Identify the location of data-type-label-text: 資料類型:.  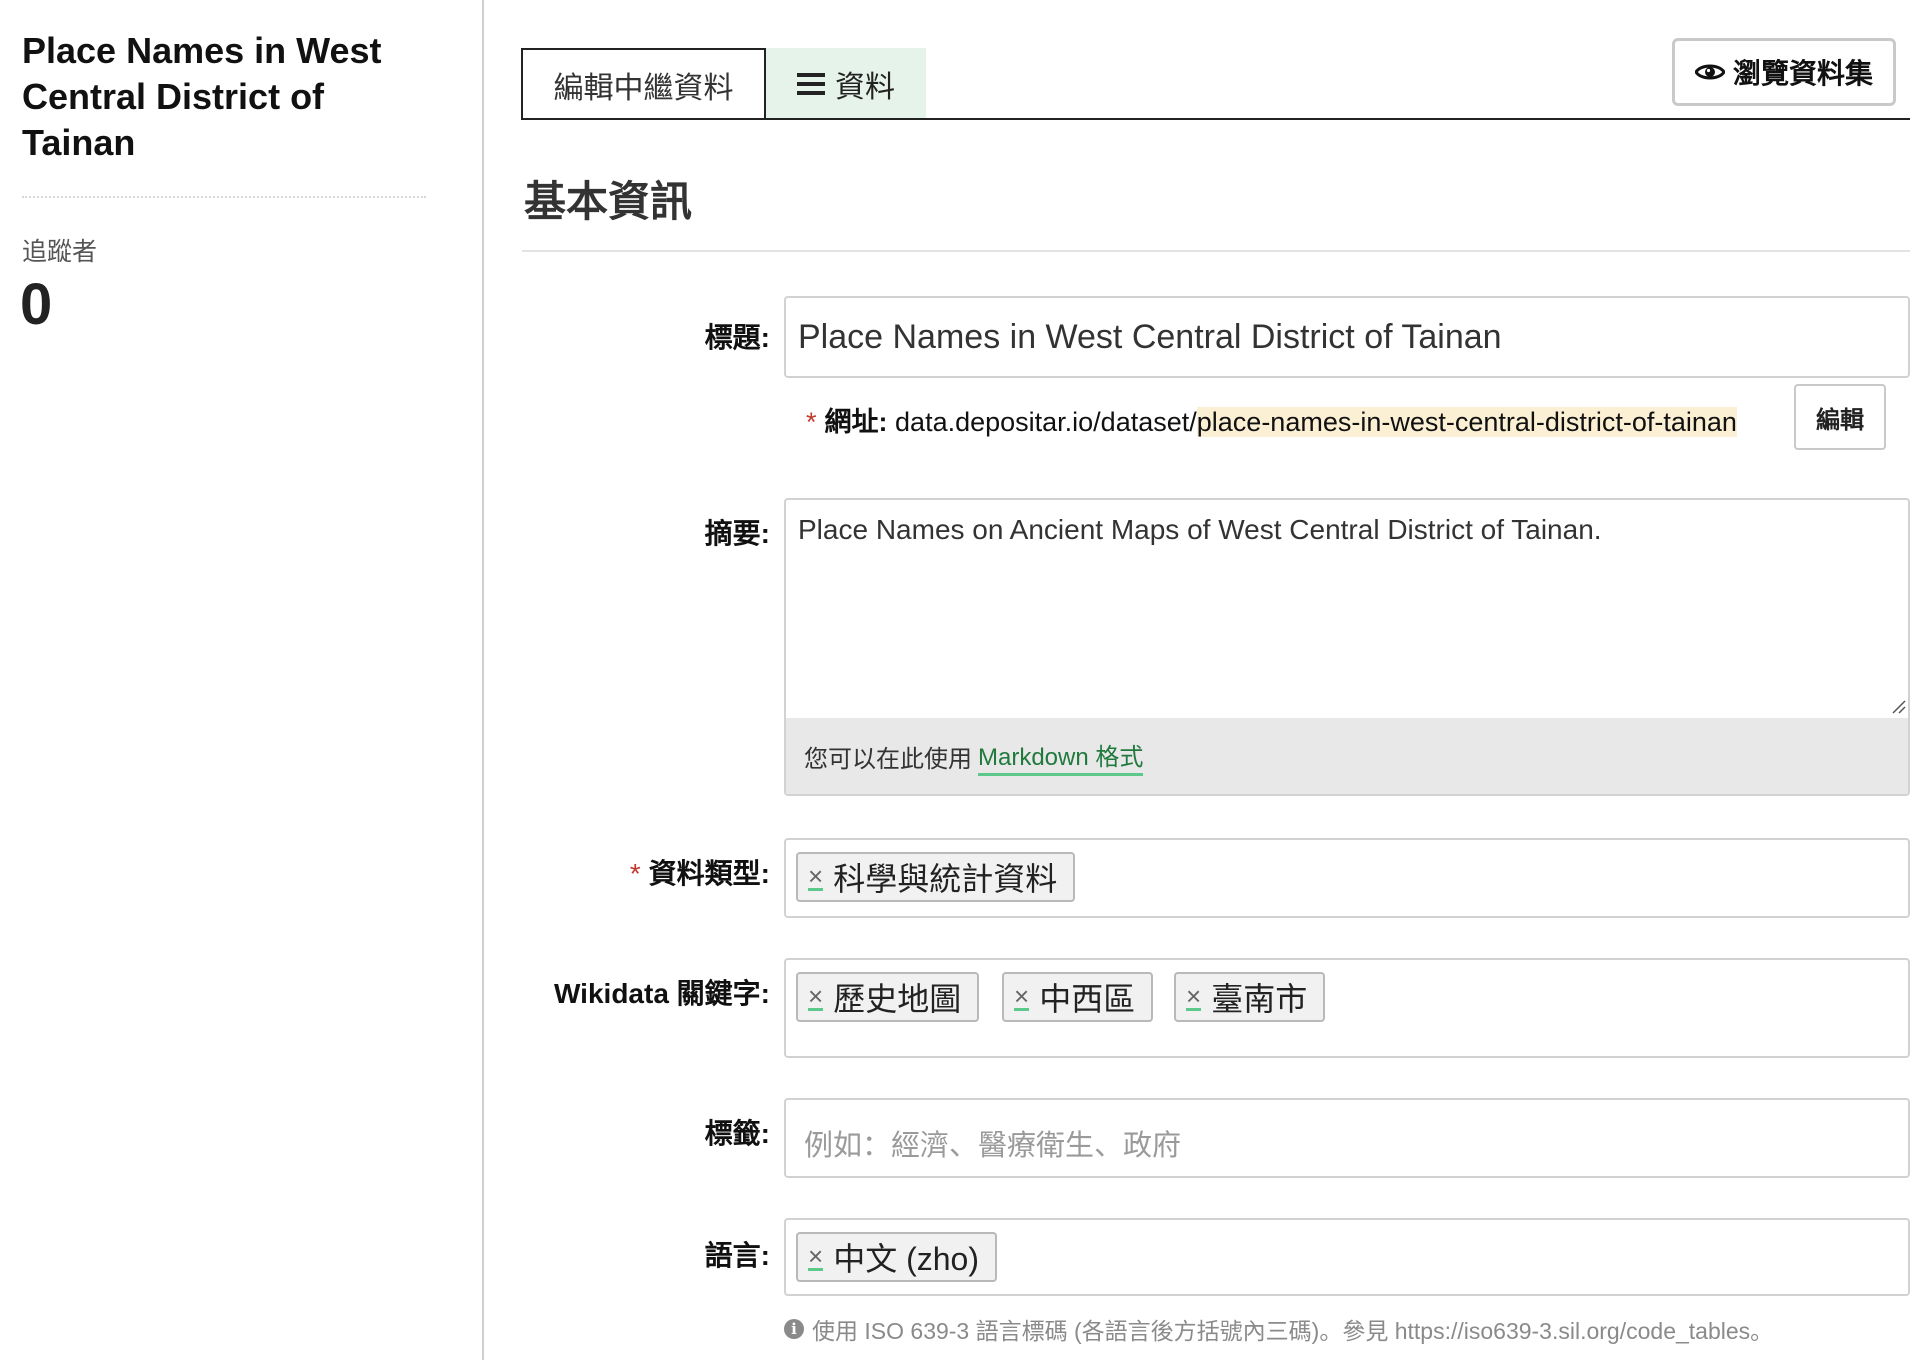
(709, 873).